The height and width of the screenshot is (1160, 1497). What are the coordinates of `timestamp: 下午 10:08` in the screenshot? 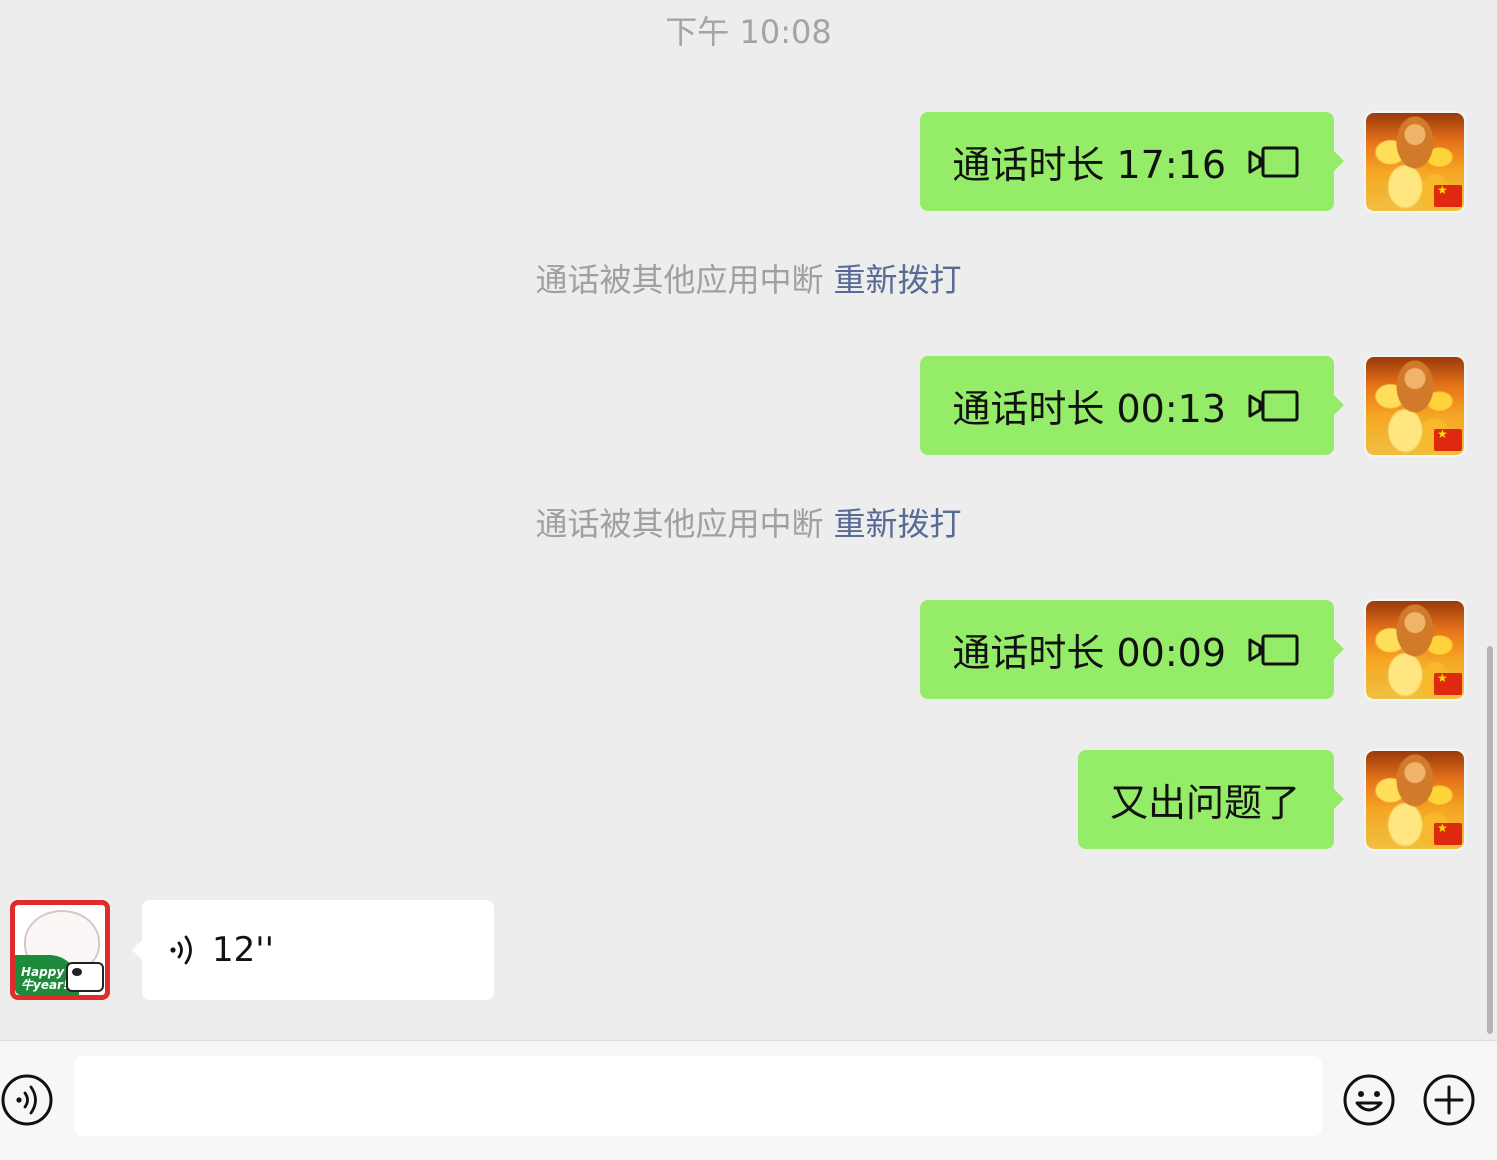 It's located at (748, 32).